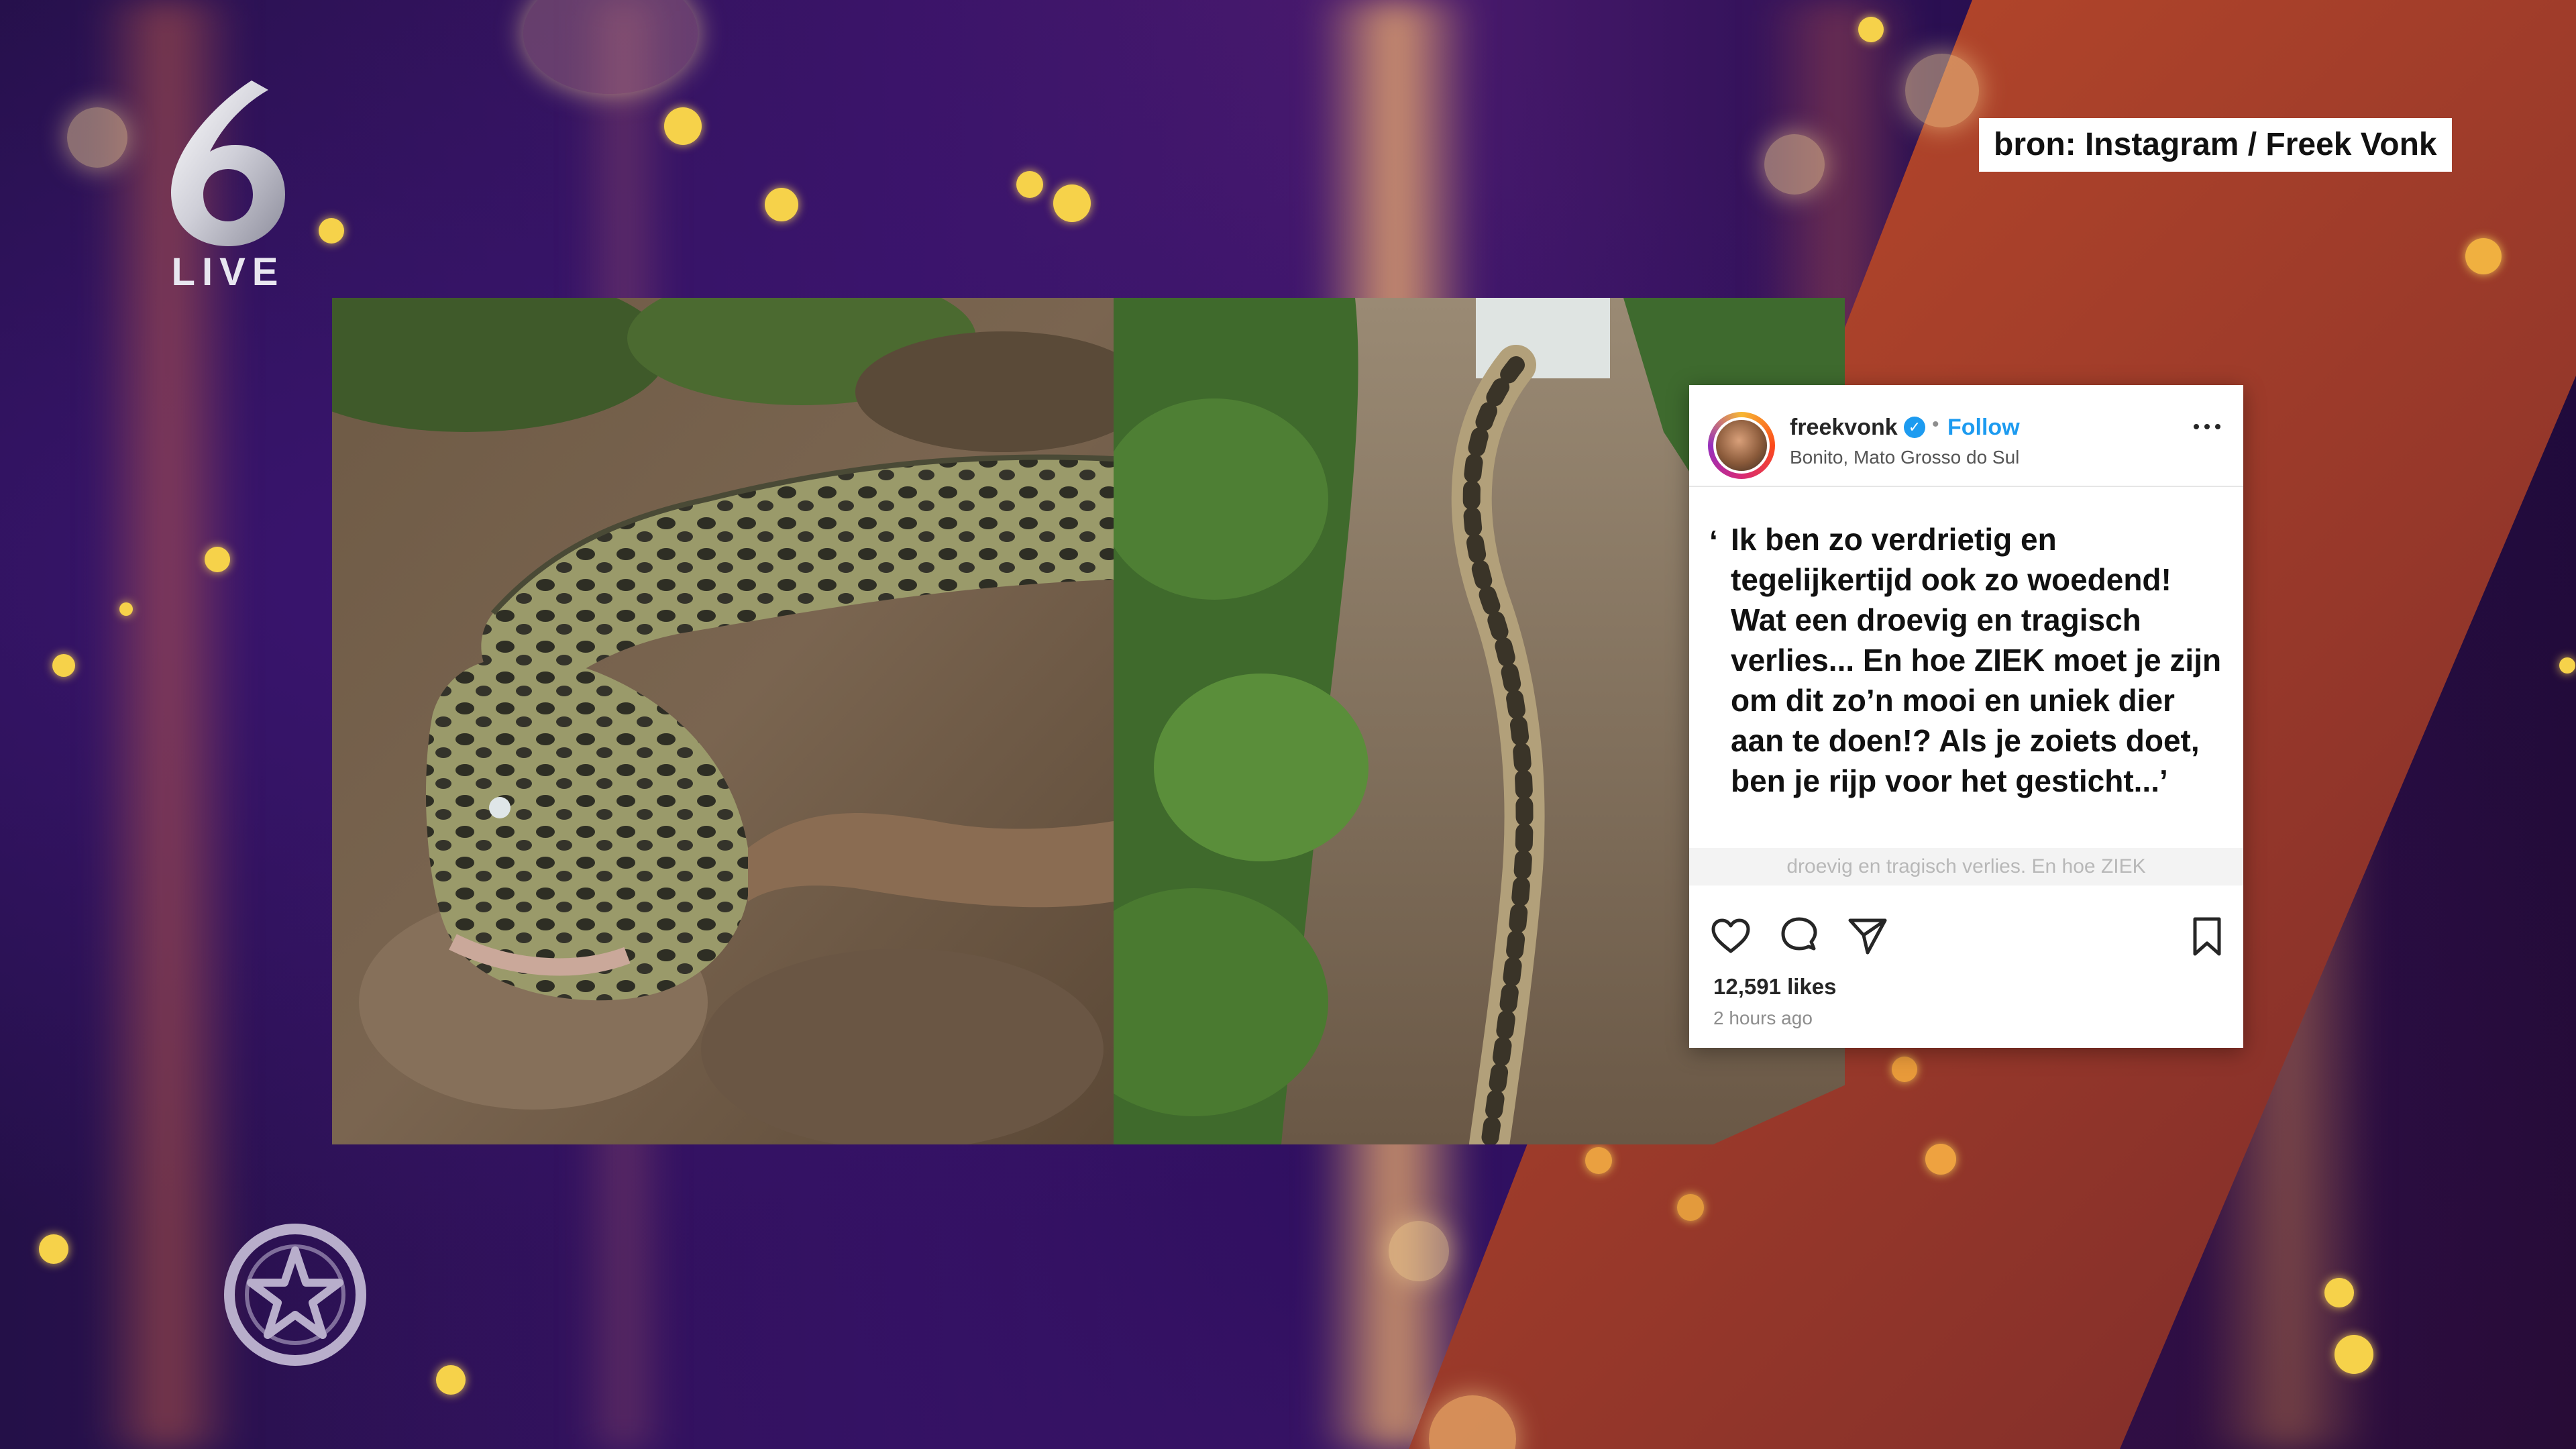  What do you see at coordinates (2215, 145) in the screenshot?
I see `source-caption: bron: Instagram / Freek Vonk` at bounding box center [2215, 145].